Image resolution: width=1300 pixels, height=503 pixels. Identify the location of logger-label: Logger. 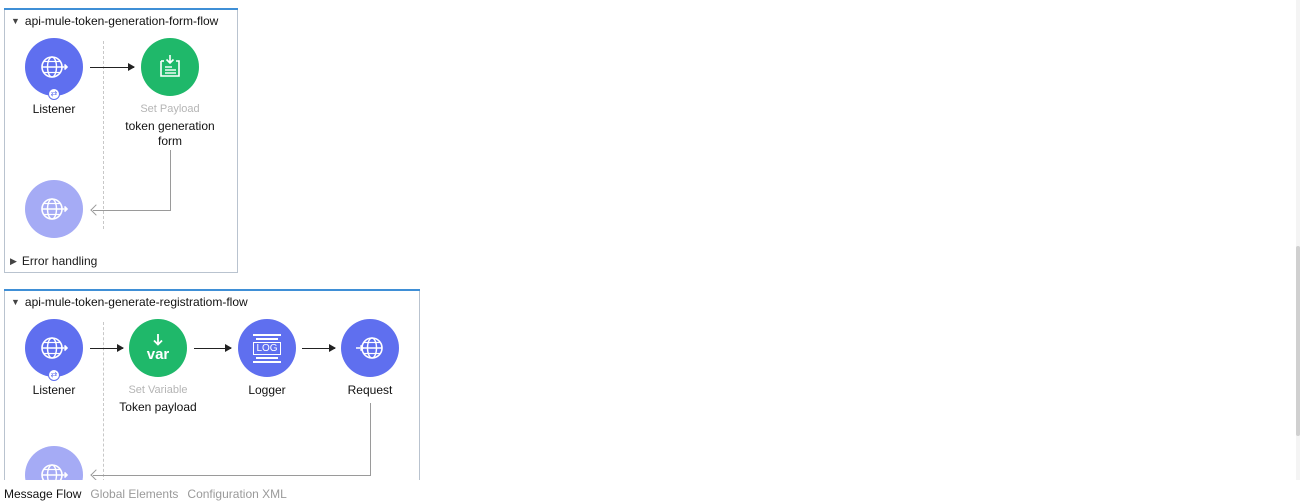
(267, 390).